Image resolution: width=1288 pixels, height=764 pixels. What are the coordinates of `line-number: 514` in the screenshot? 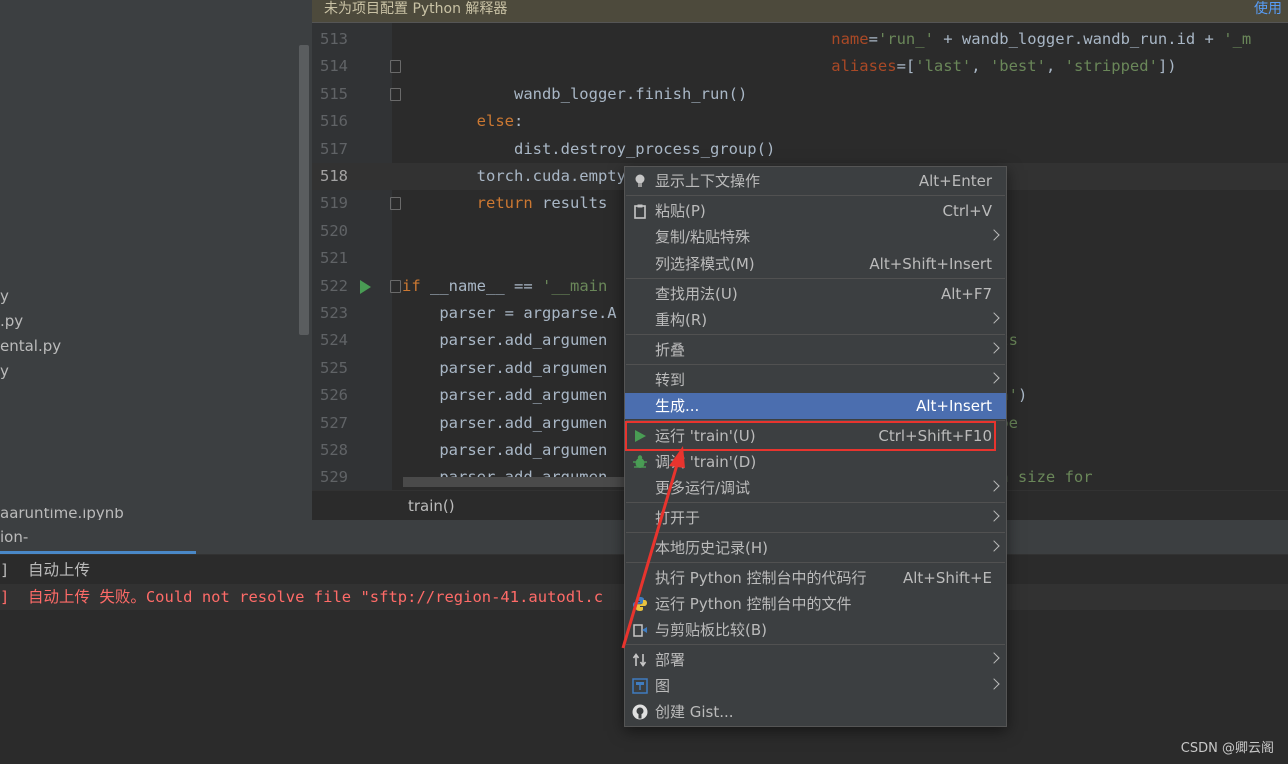 It's located at (334, 66).